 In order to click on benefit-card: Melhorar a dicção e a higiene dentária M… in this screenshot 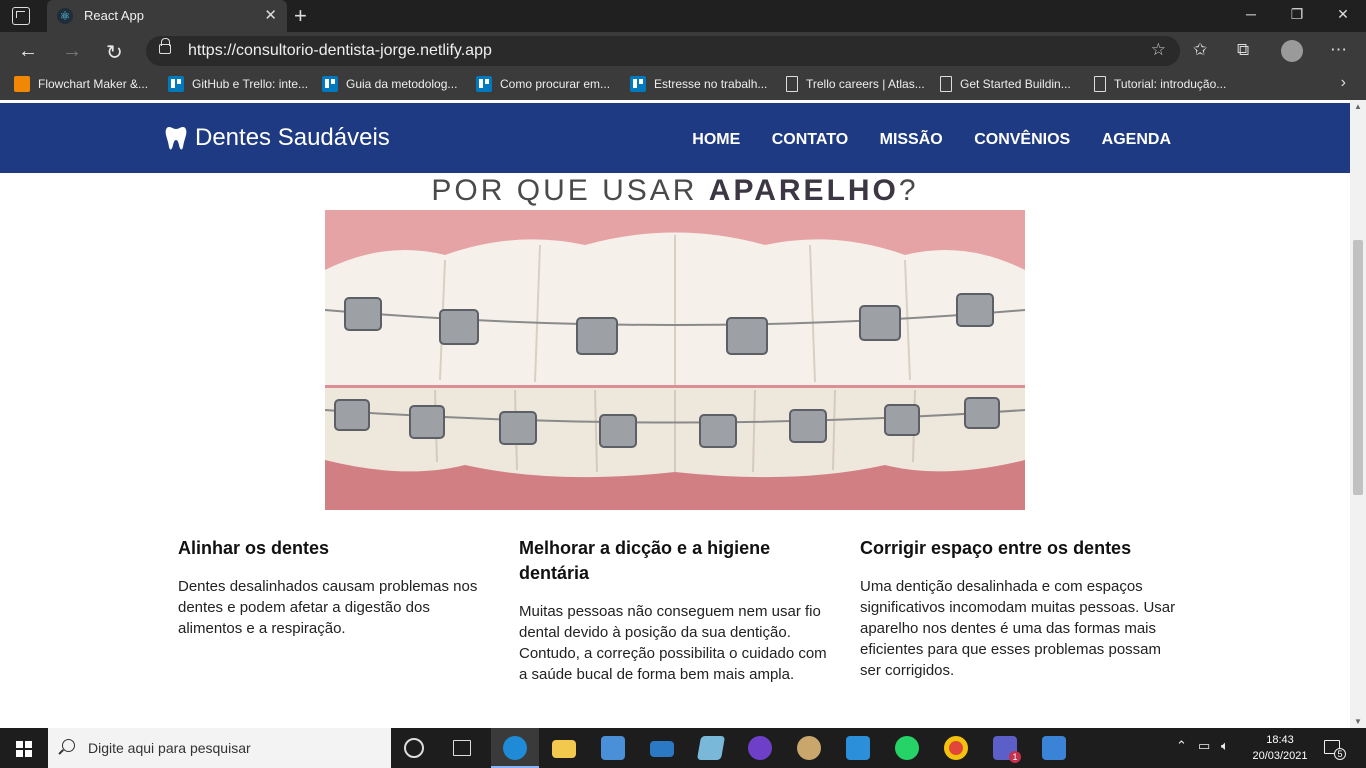, I will do `click(679, 610)`.